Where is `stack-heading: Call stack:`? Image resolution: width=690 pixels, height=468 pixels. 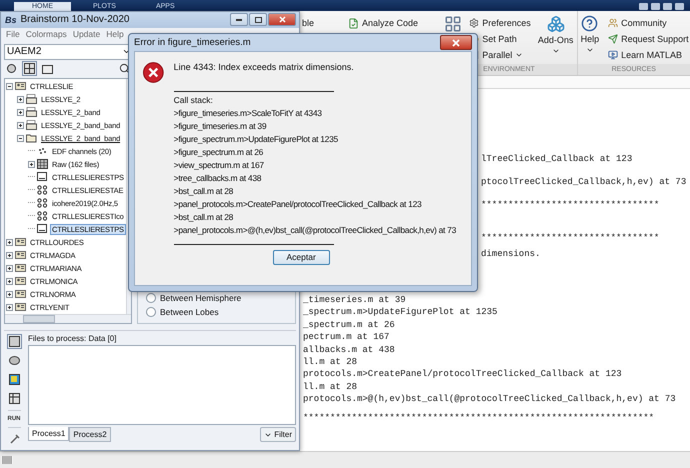
stack-heading: Call stack: is located at coordinates (194, 100).